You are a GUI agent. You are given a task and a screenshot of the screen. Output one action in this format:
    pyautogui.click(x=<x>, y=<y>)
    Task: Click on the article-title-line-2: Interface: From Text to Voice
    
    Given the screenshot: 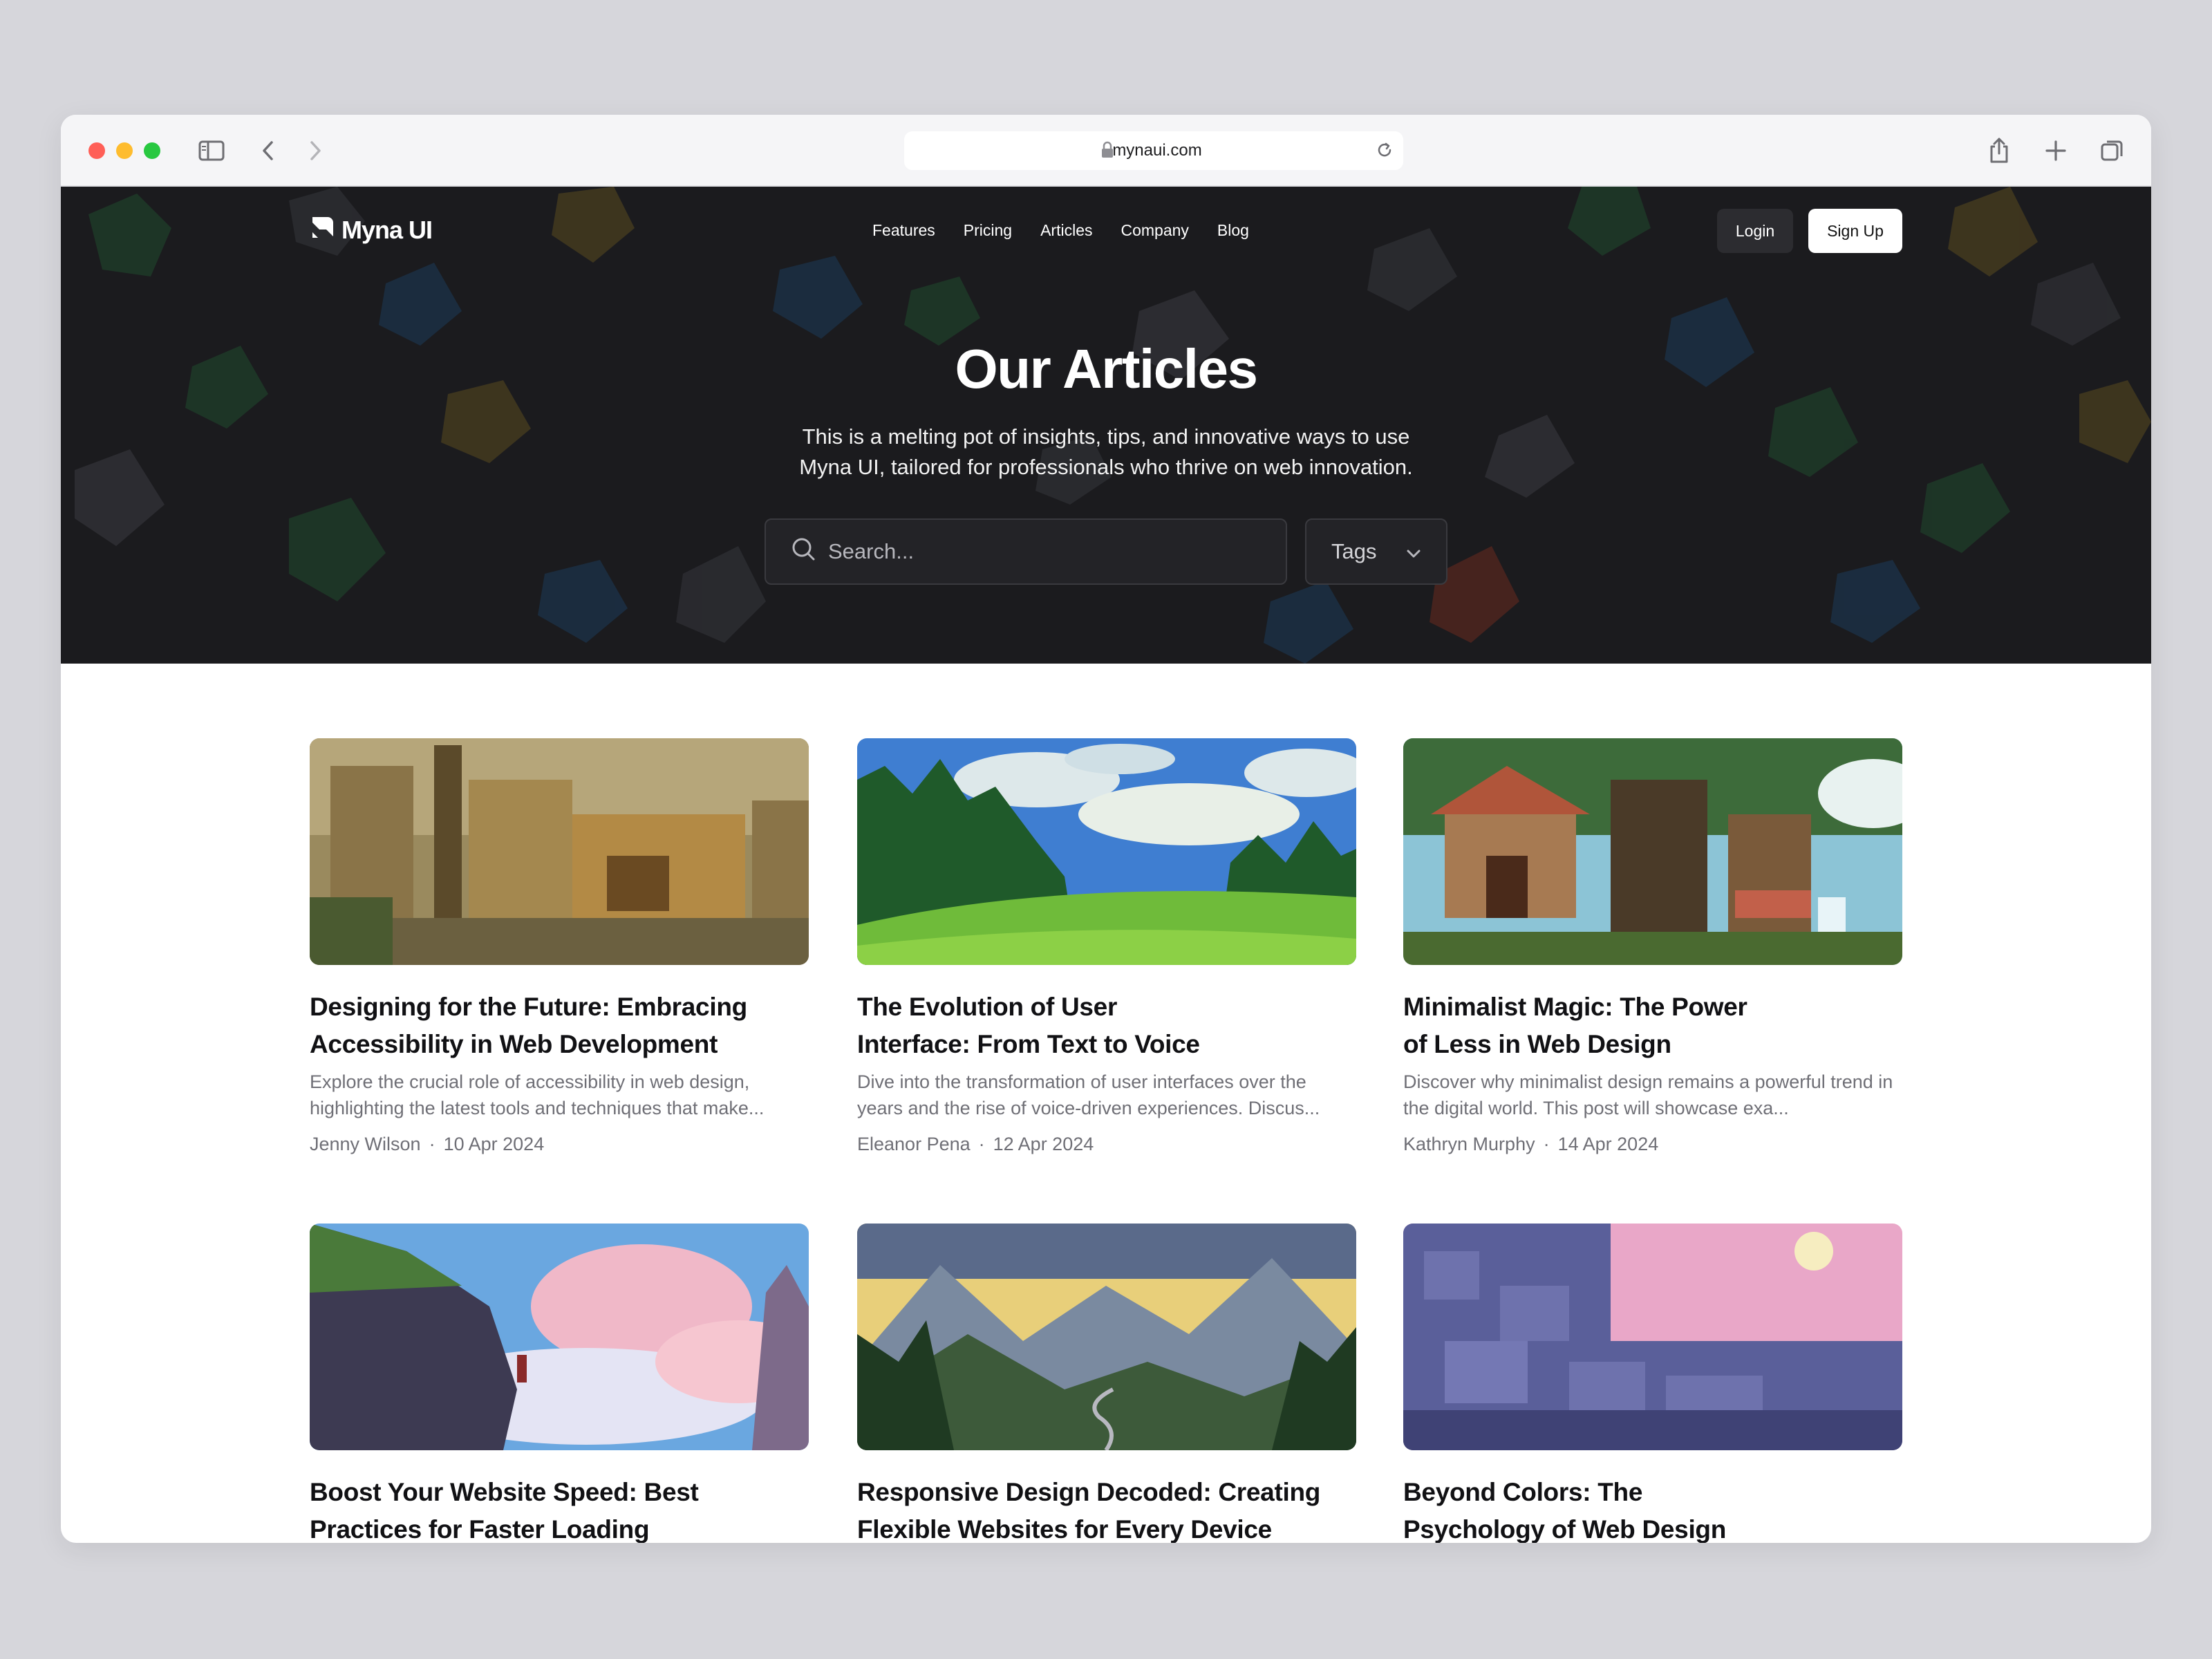 What is the action you would take?
    pyautogui.click(x=1028, y=1044)
    